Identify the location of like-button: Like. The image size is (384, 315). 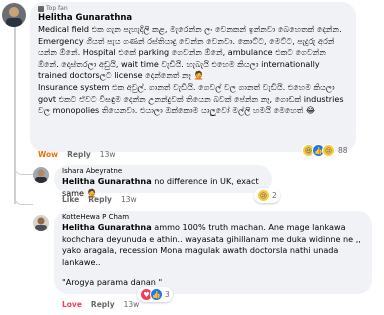
(70, 199).